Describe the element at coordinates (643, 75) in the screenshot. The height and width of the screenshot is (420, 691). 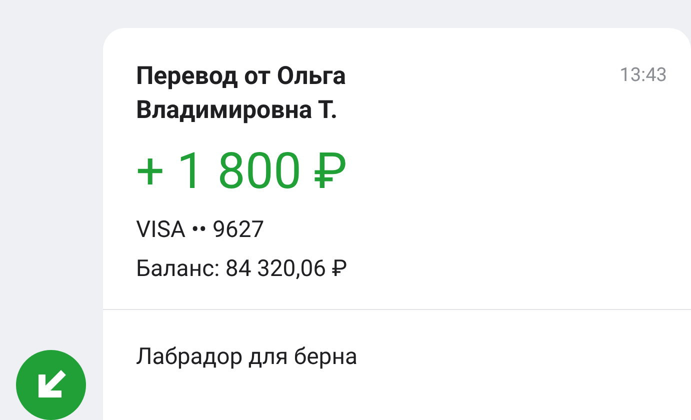
I see `message-time: 13:43` at that location.